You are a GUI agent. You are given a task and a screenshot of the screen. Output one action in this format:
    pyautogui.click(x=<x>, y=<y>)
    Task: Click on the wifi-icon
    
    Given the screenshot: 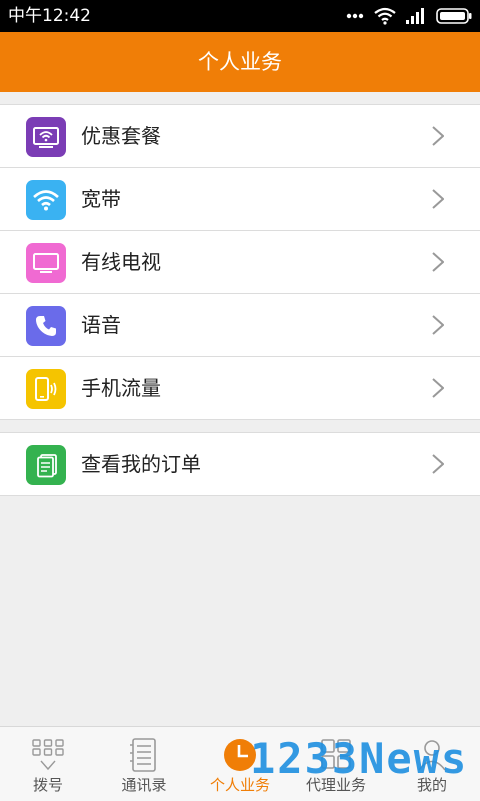 What is the action you would take?
    pyautogui.click(x=46, y=200)
    